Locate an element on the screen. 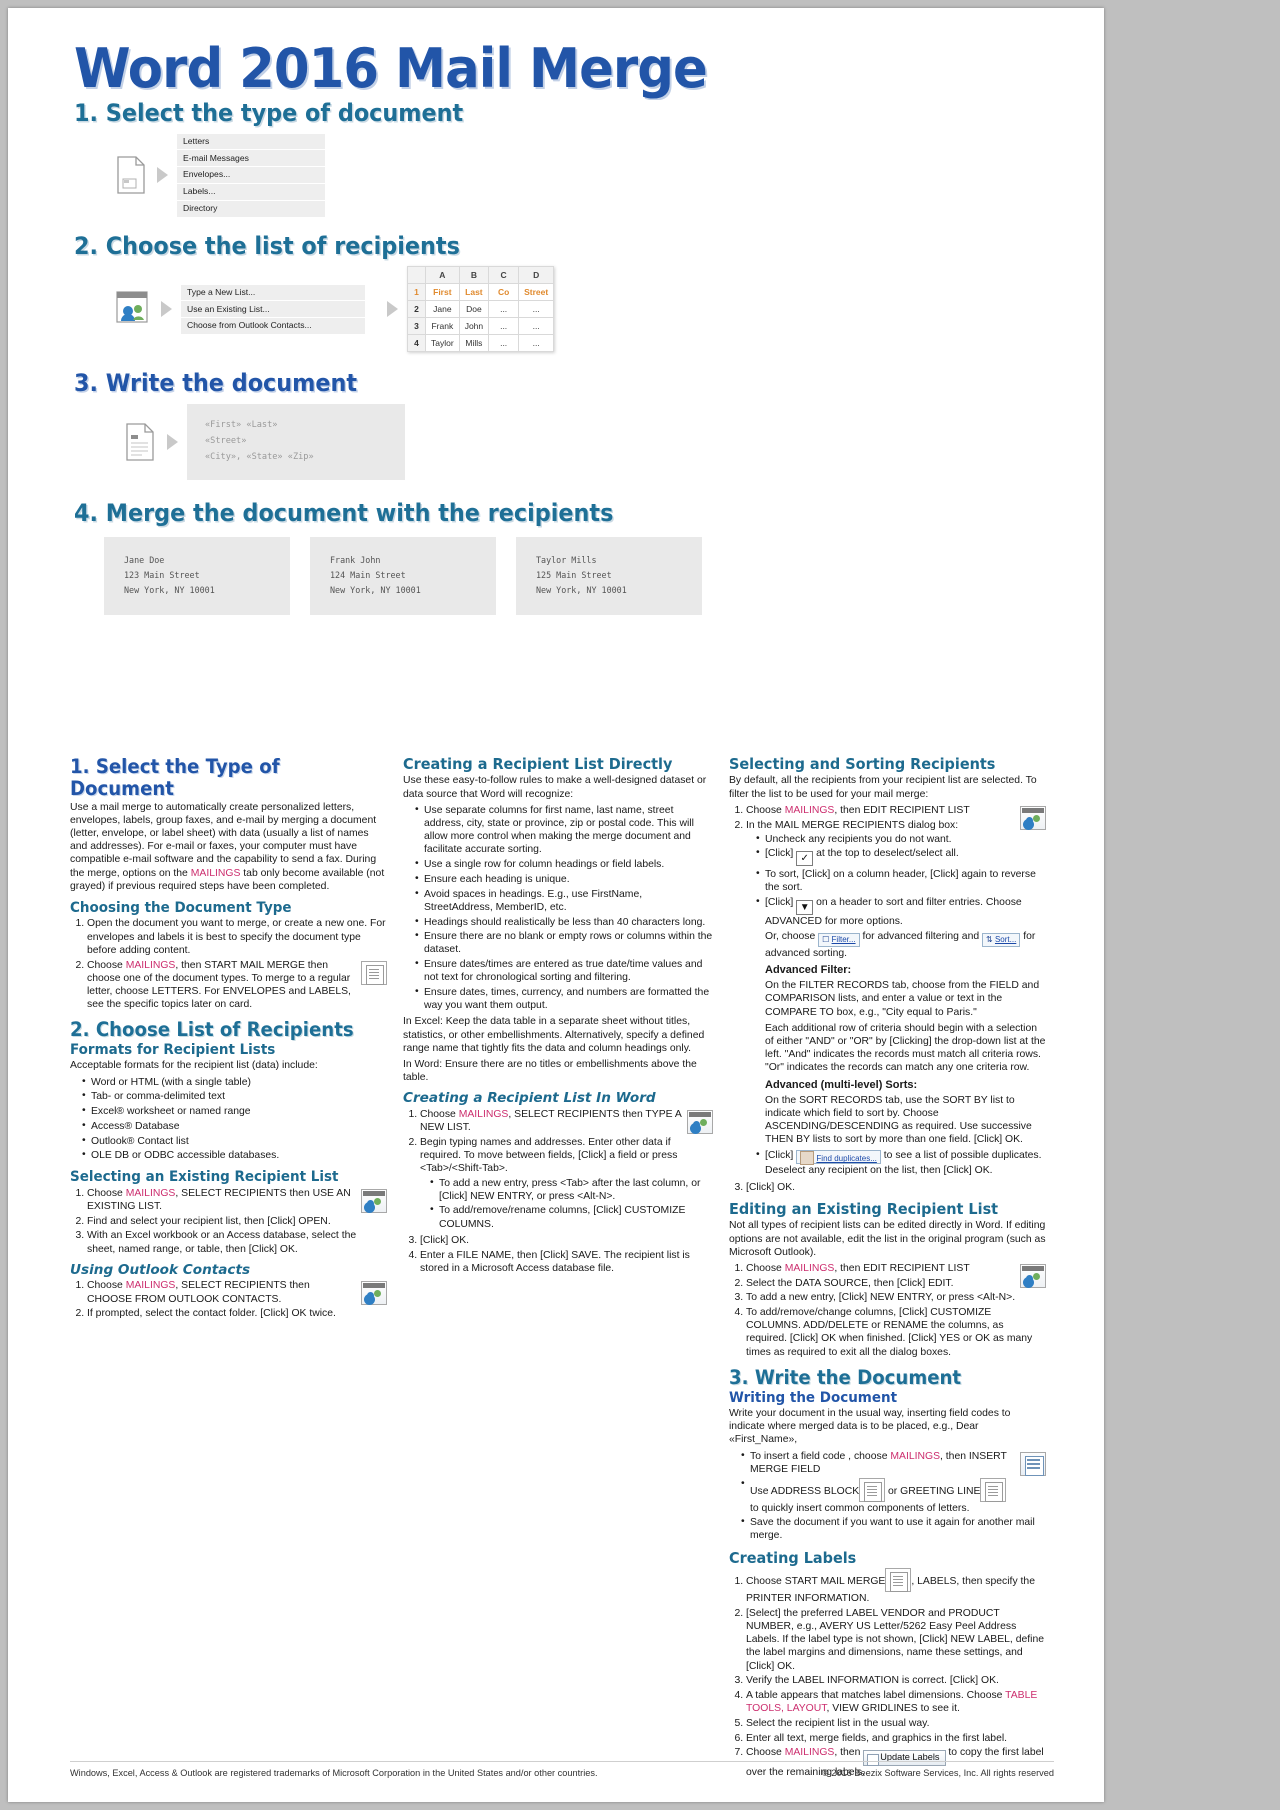 The width and height of the screenshot is (1280, 1810). list-item: [Click] OK. is located at coordinates (896, 1187).